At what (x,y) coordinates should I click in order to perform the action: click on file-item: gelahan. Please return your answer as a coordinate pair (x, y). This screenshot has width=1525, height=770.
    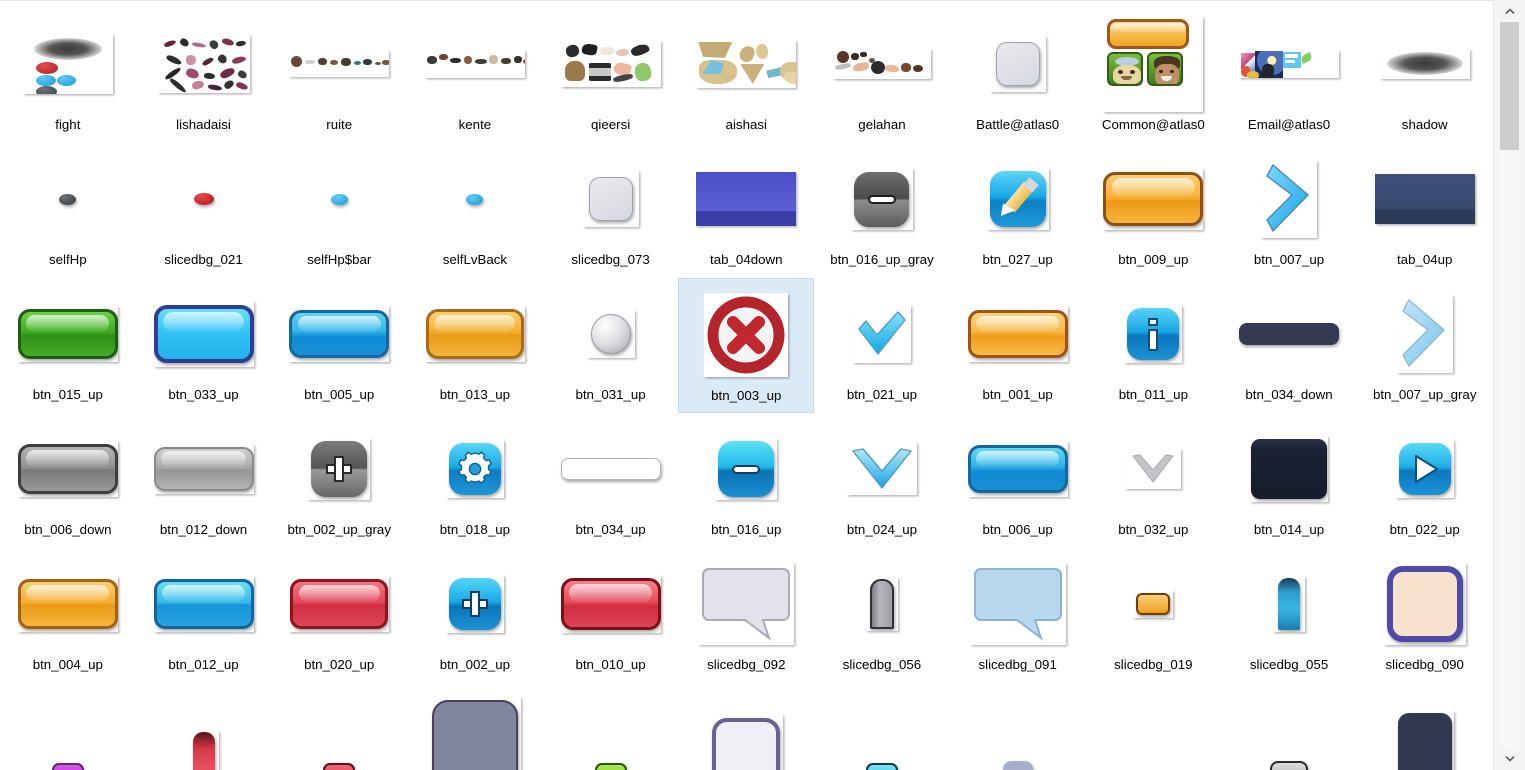
    Looking at the image, I should click on (882, 75).